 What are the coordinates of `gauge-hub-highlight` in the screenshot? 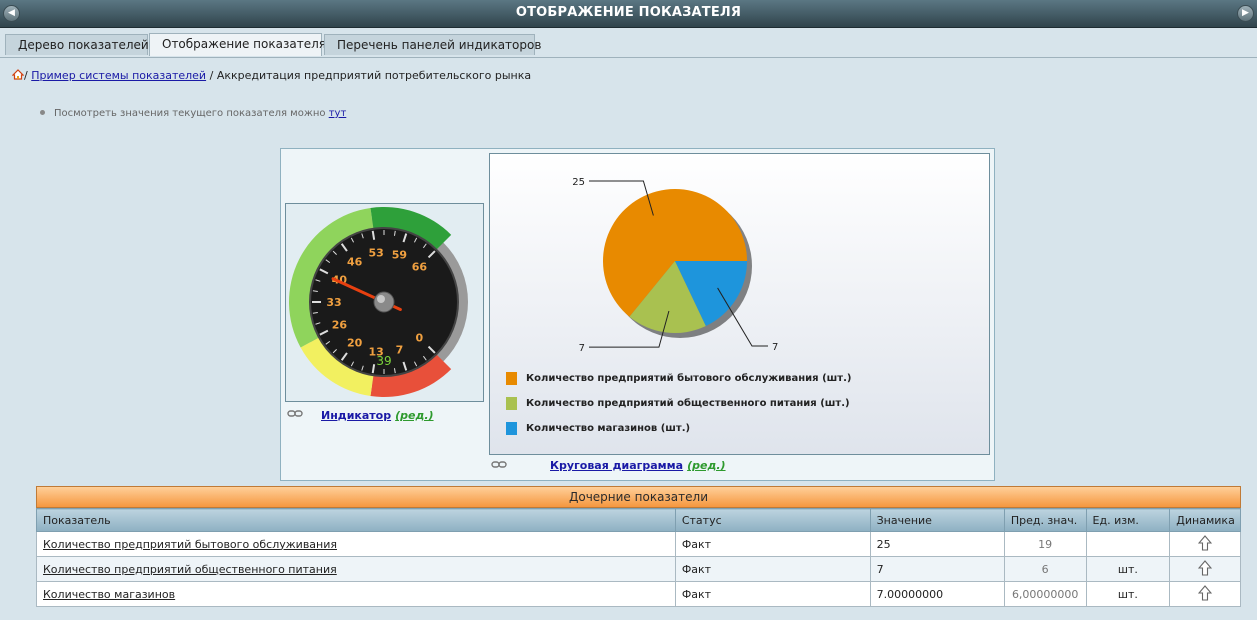 It's located at (381, 299).